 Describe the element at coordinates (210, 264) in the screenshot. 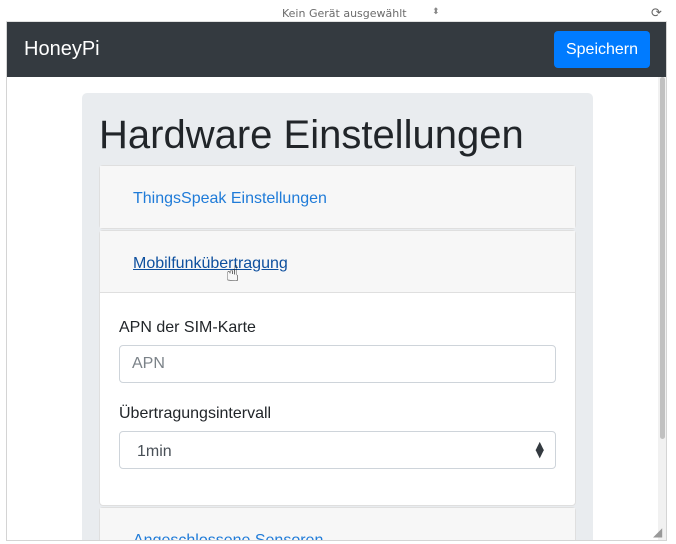

I see `mobile-transmission-link: Mobilfunkübertragung` at that location.